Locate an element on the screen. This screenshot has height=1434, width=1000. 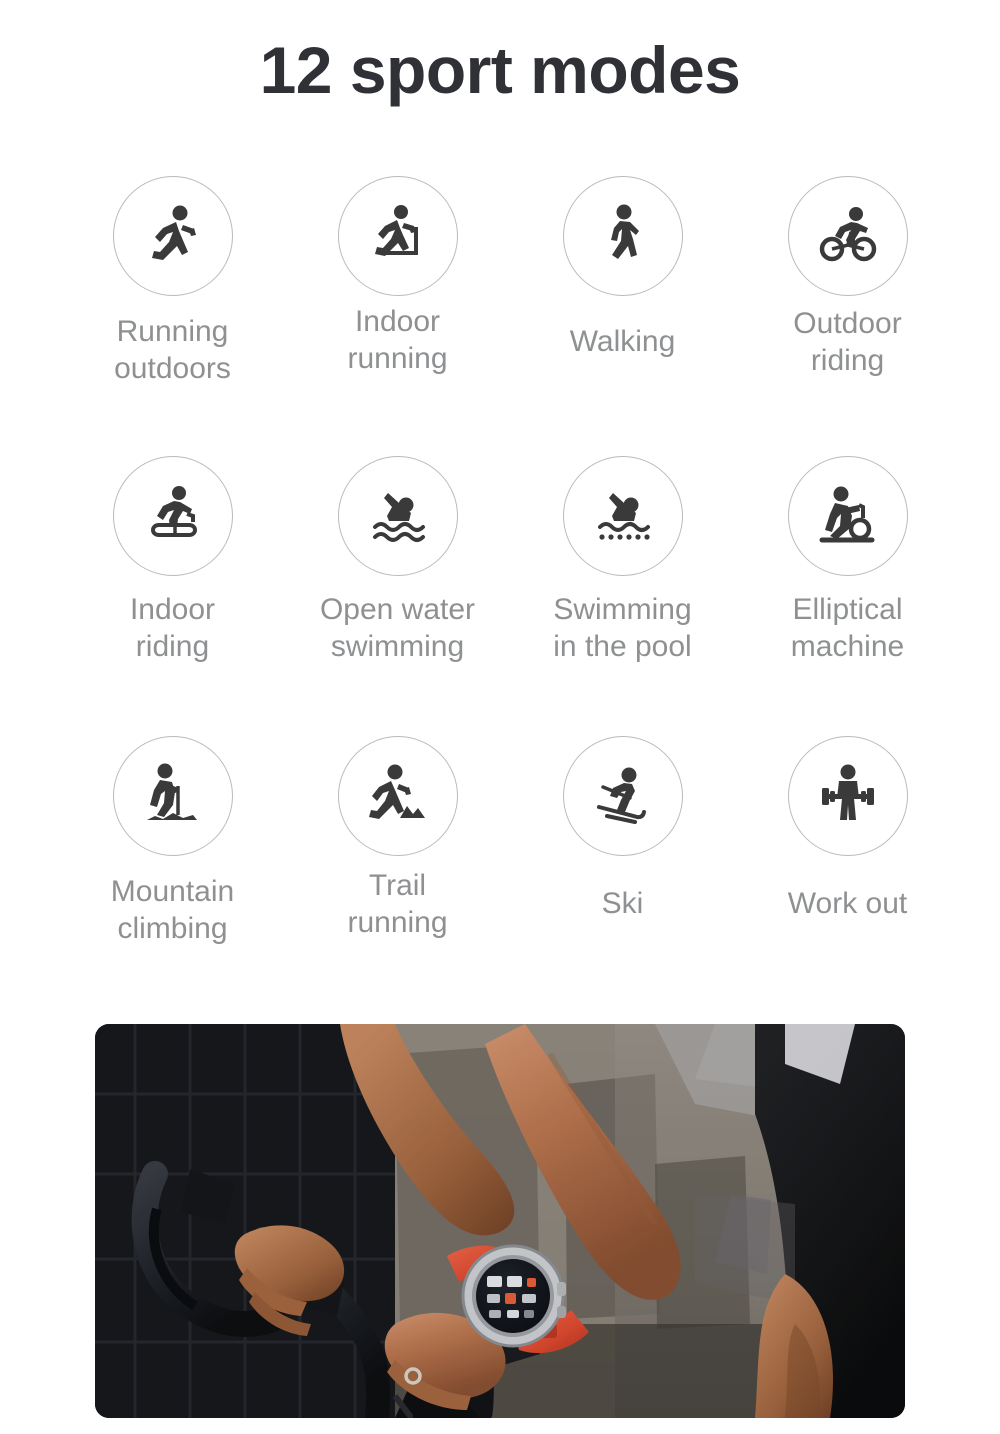
sport-mode-label: Running outdoors is located at coordinates (172, 350).